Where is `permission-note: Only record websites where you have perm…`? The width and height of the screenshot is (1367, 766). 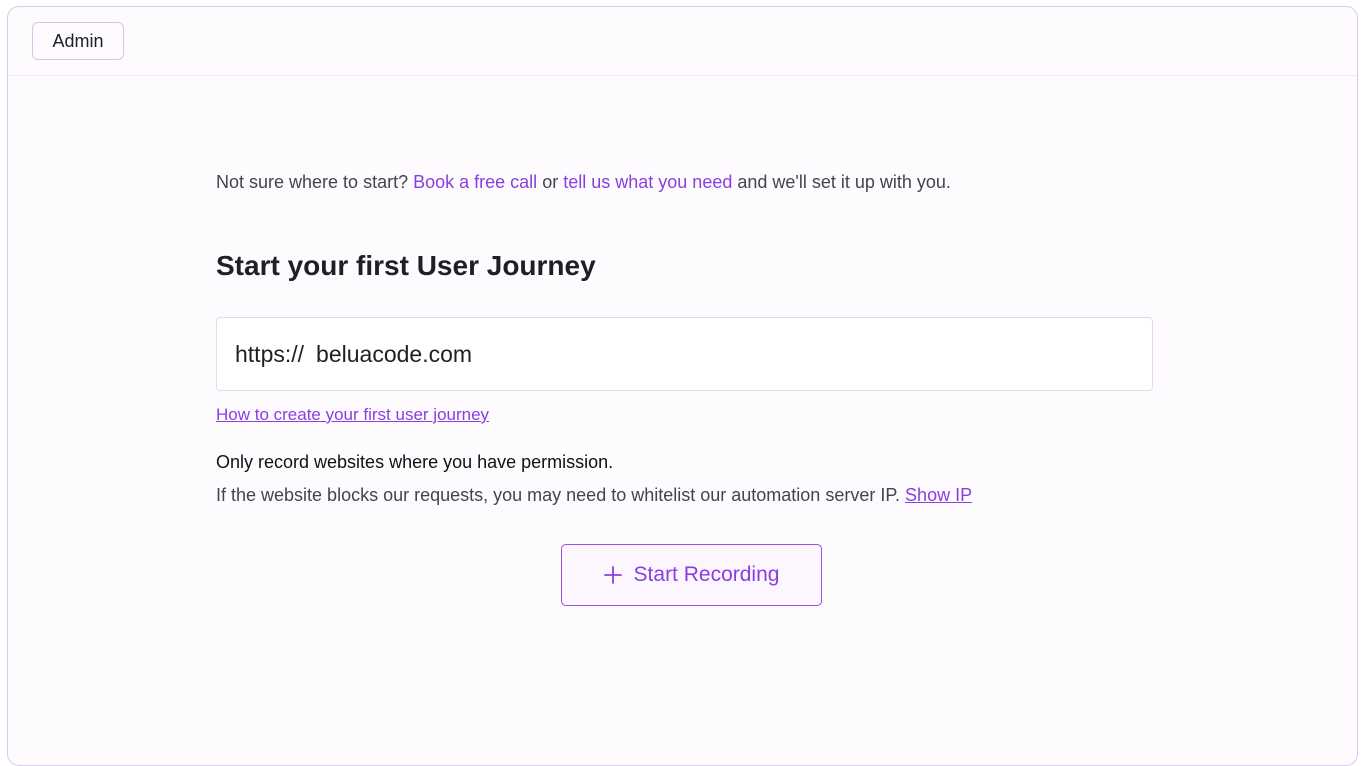 permission-note: Only record websites where you have perm… is located at coordinates (415, 462).